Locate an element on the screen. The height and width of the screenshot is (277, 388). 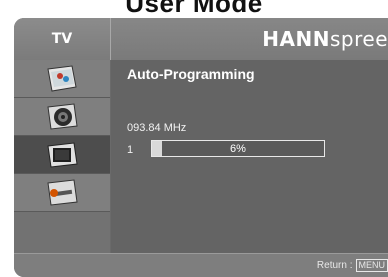
tv-icon is located at coordinates (62, 154).